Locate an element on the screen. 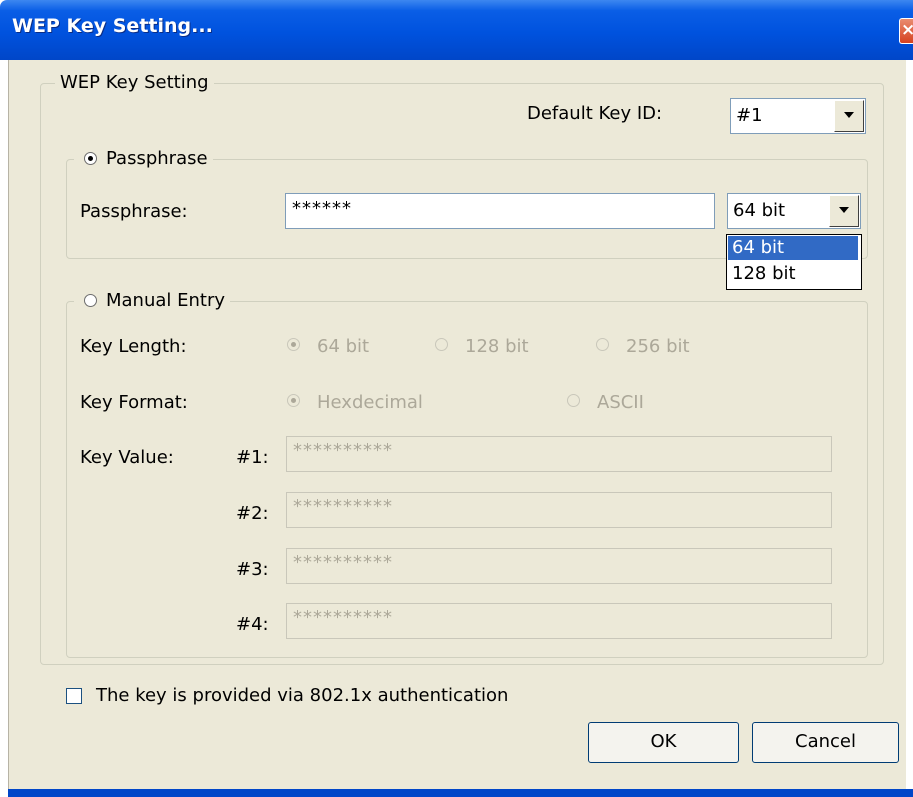  key-3-input: ********** is located at coordinates (559, 566).